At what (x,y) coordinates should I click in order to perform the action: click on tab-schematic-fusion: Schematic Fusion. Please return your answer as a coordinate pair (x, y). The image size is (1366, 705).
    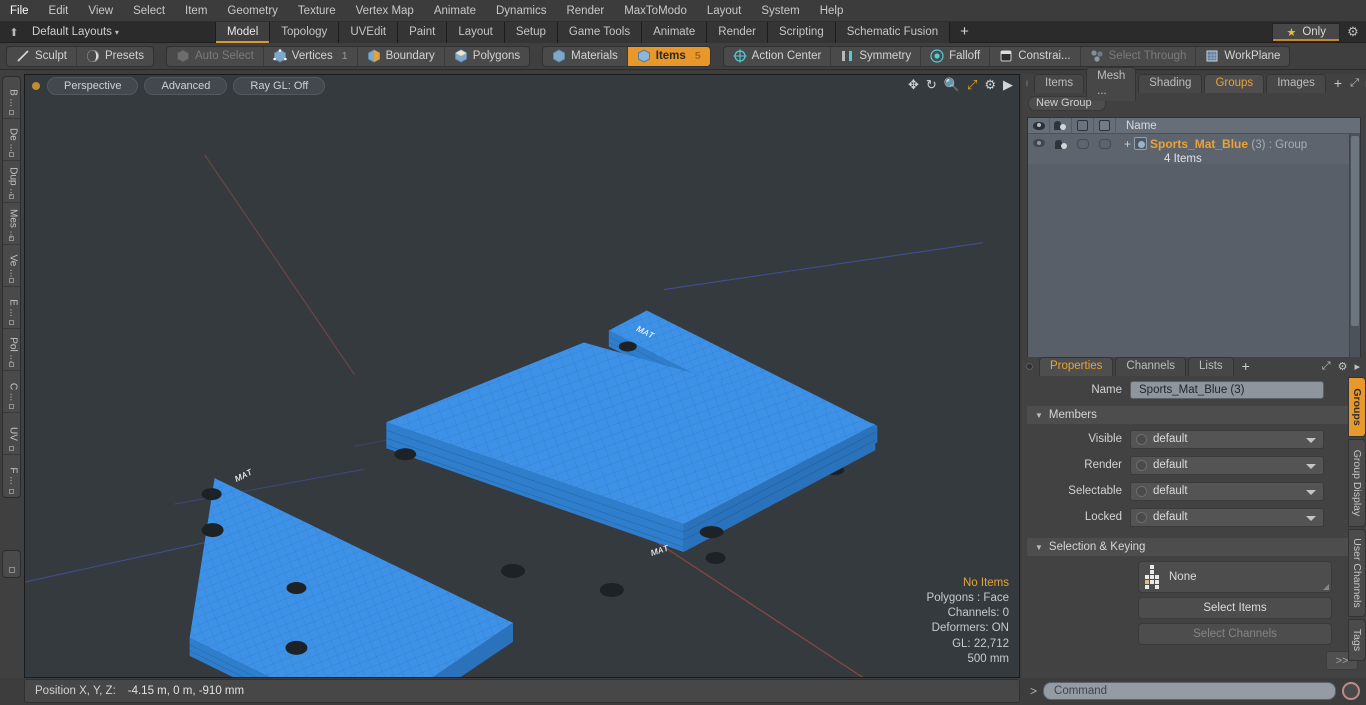
    Looking at the image, I should click on (893, 32).